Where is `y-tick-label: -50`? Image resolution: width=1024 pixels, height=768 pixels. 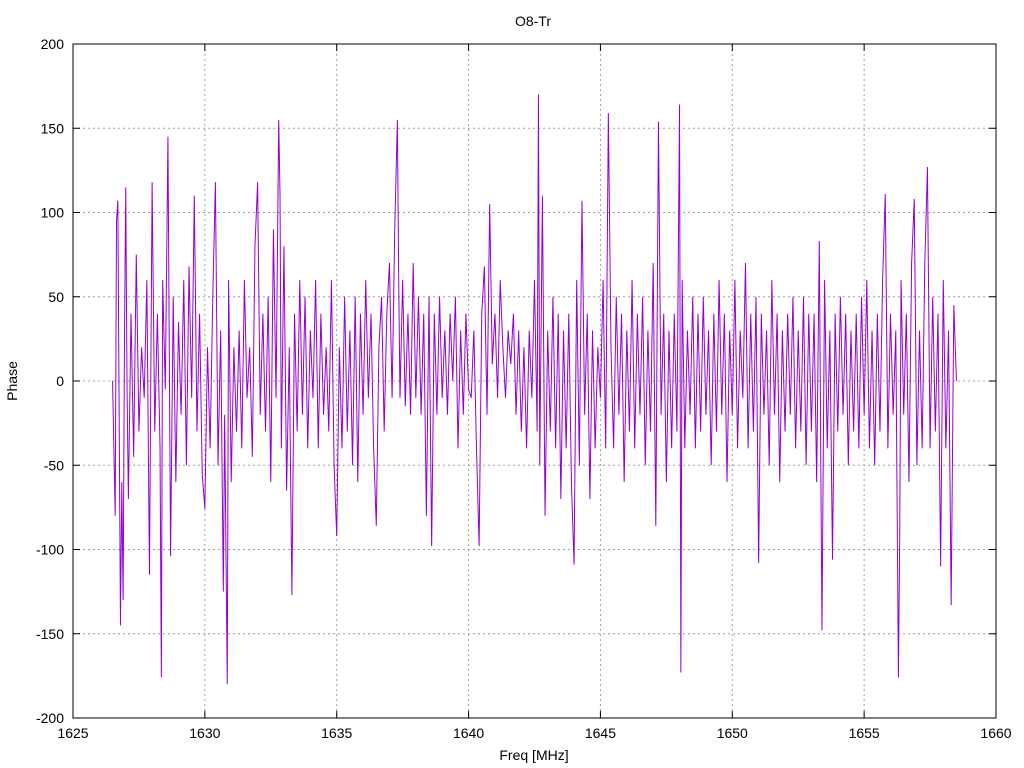 y-tick-label: -50 is located at coordinates (54, 465).